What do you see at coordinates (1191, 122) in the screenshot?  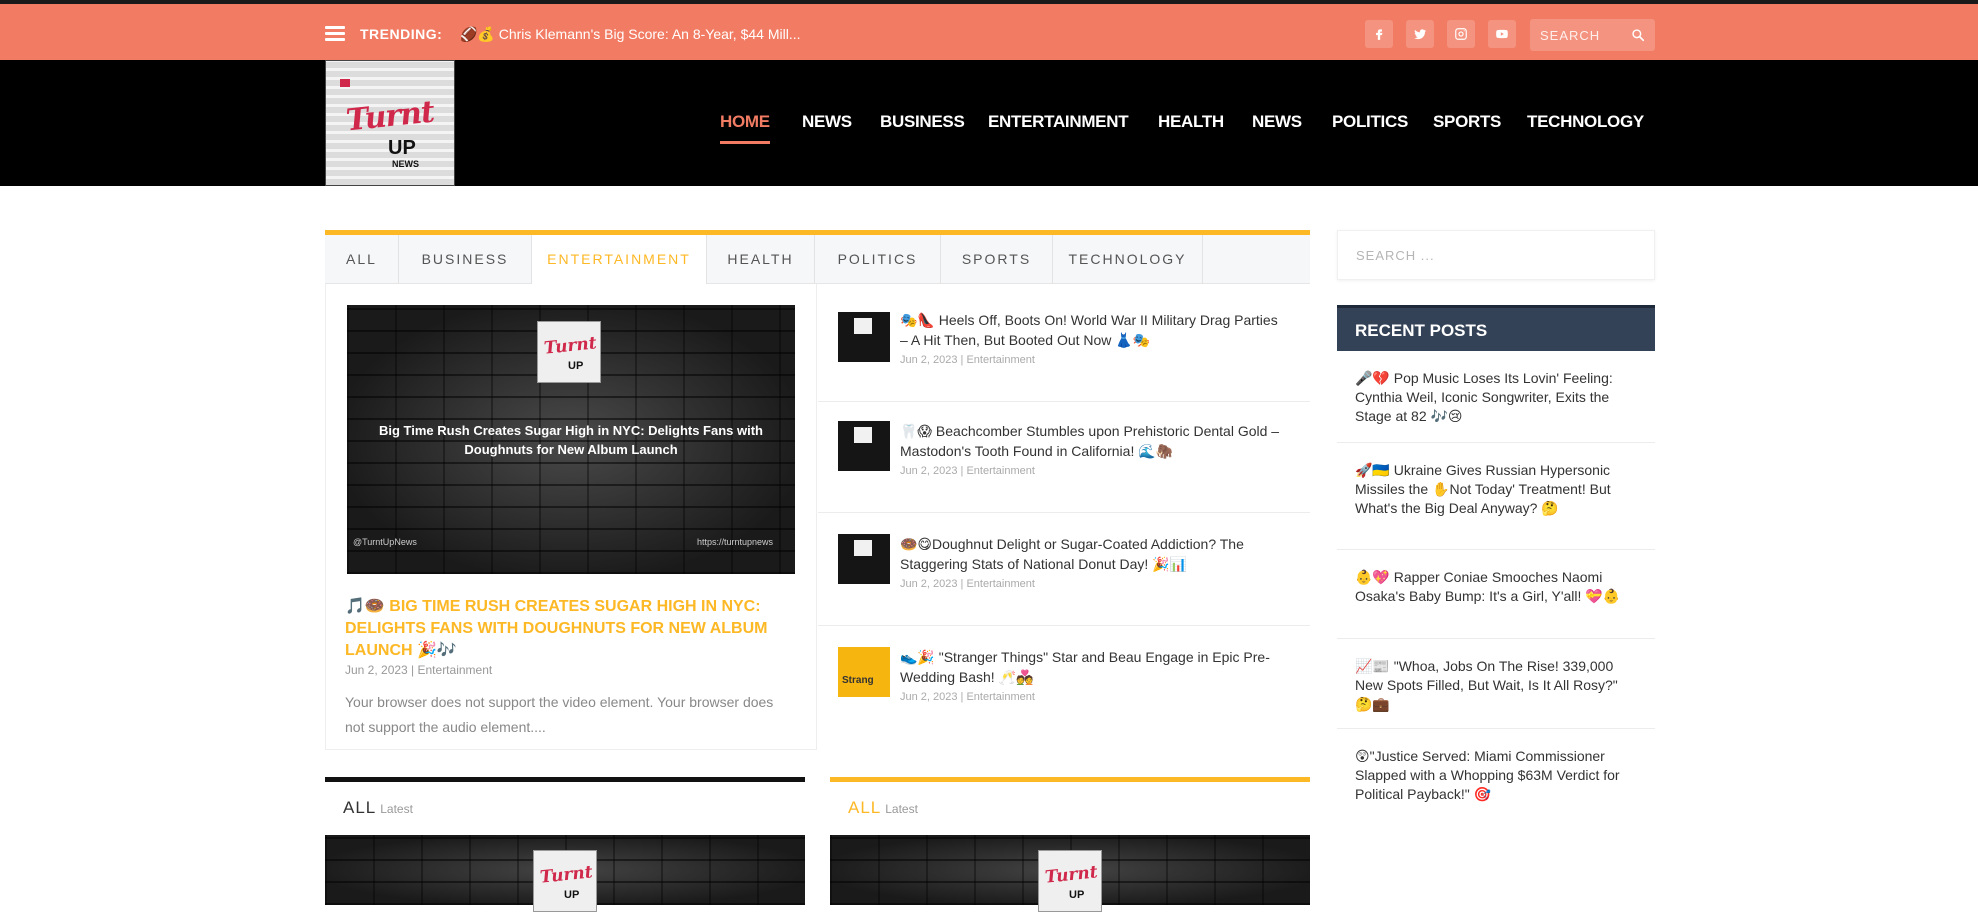 I see `nav-health: HEALTH` at bounding box center [1191, 122].